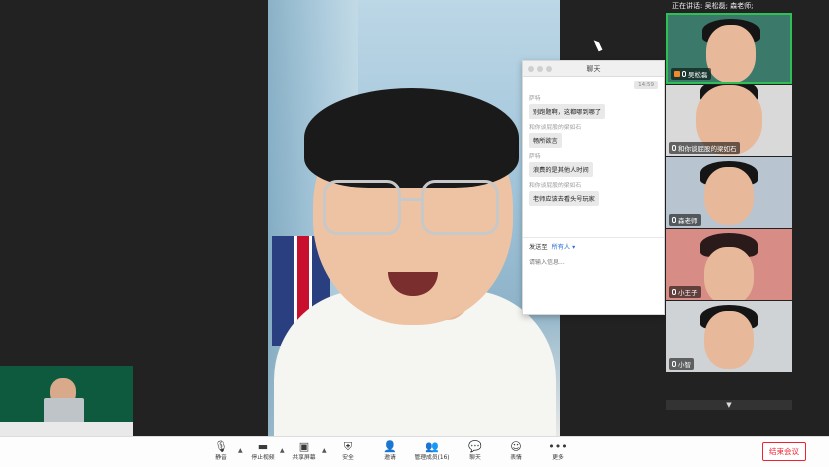 The height and width of the screenshot is (467, 829). Describe the element at coordinates (646, 85) in the screenshot. I see `chat-timestamp: 14:59` at that location.